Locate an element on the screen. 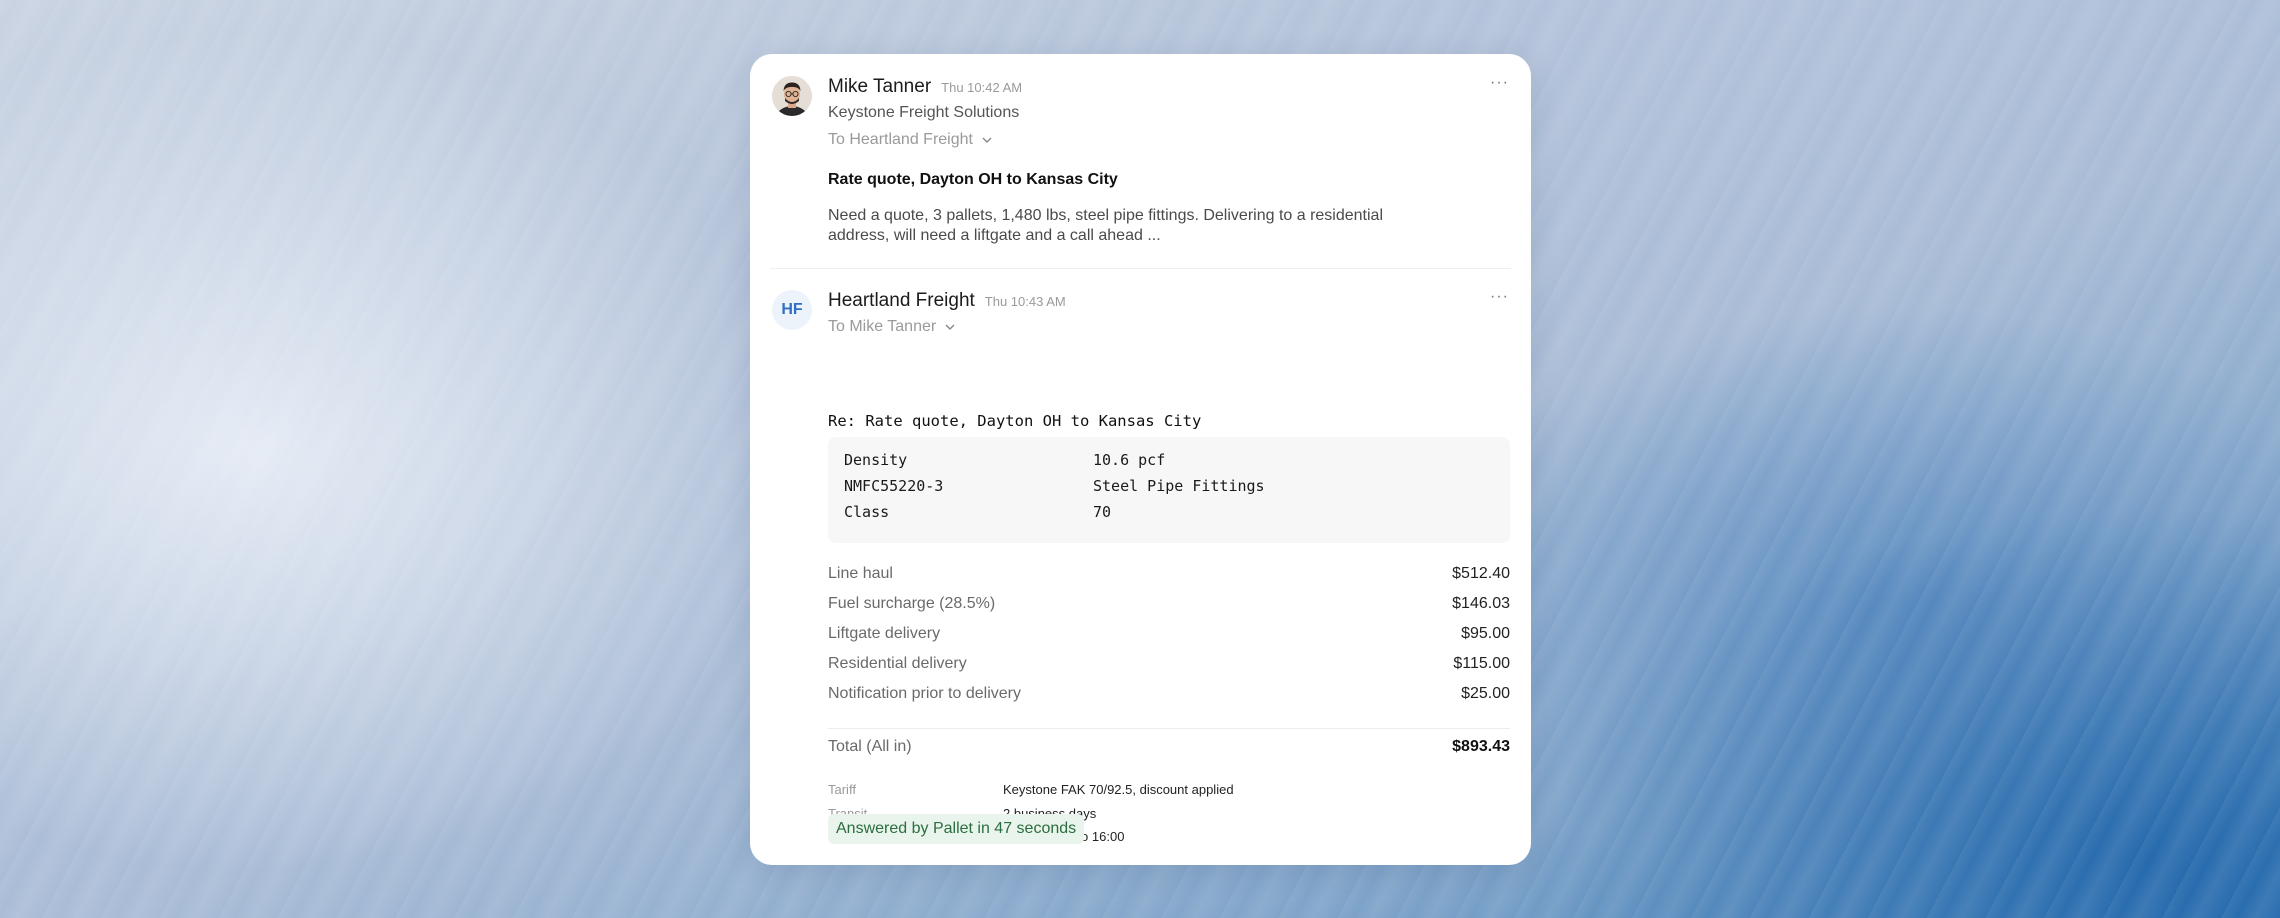 Image resolution: width=2280 pixels, height=918 pixels. avatar is located at coordinates (792, 96).